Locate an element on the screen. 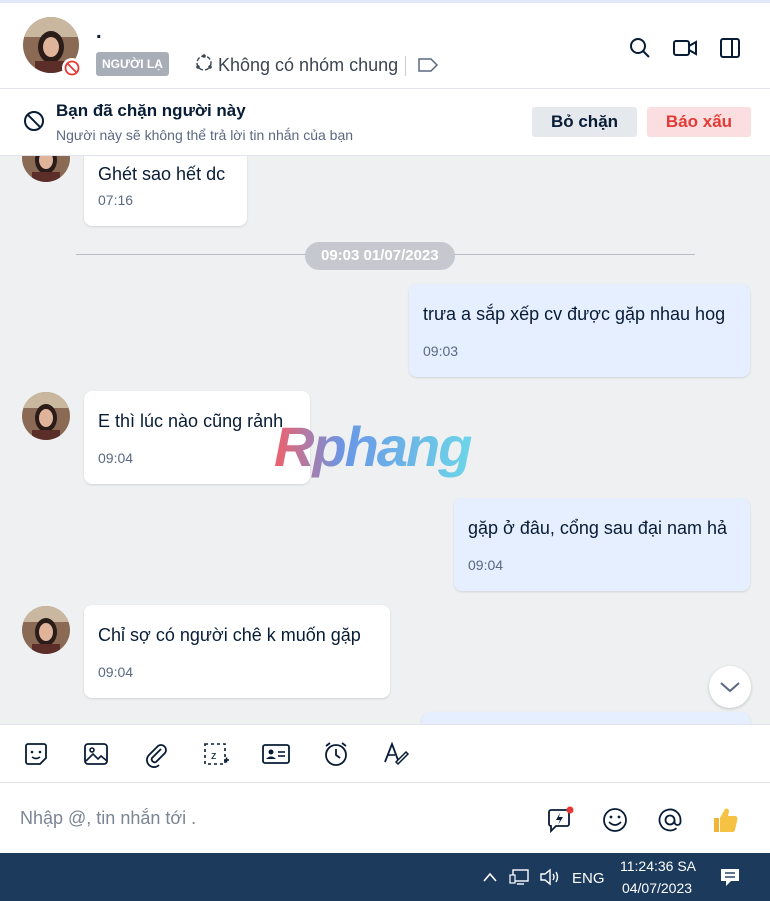  watermark-logo: Rphang is located at coordinates (387, 453).